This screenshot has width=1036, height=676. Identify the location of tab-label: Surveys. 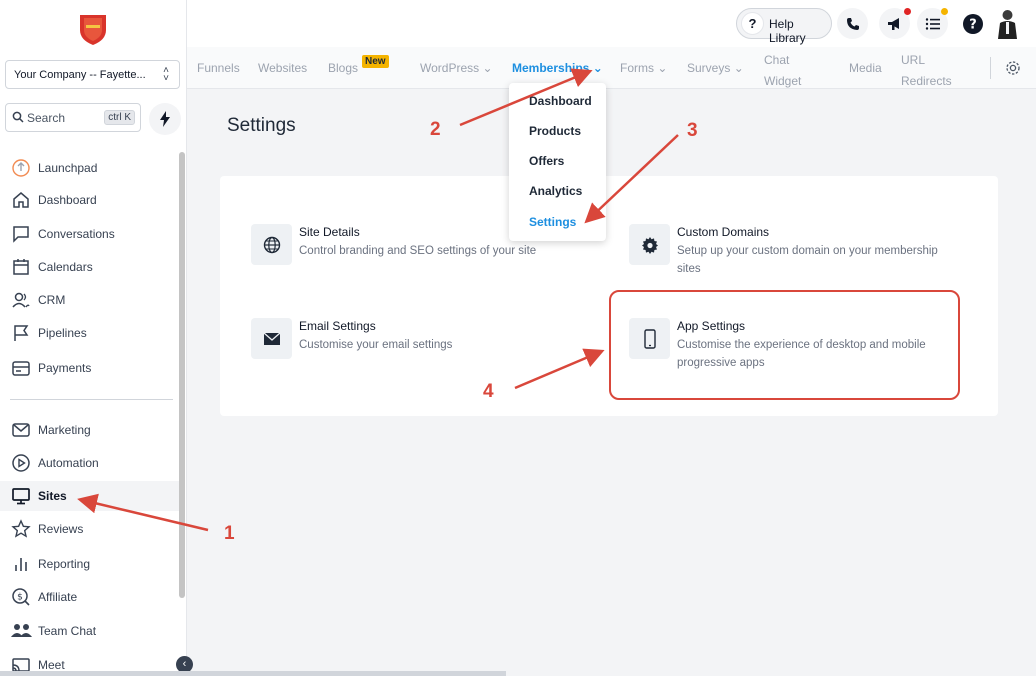
(709, 68).